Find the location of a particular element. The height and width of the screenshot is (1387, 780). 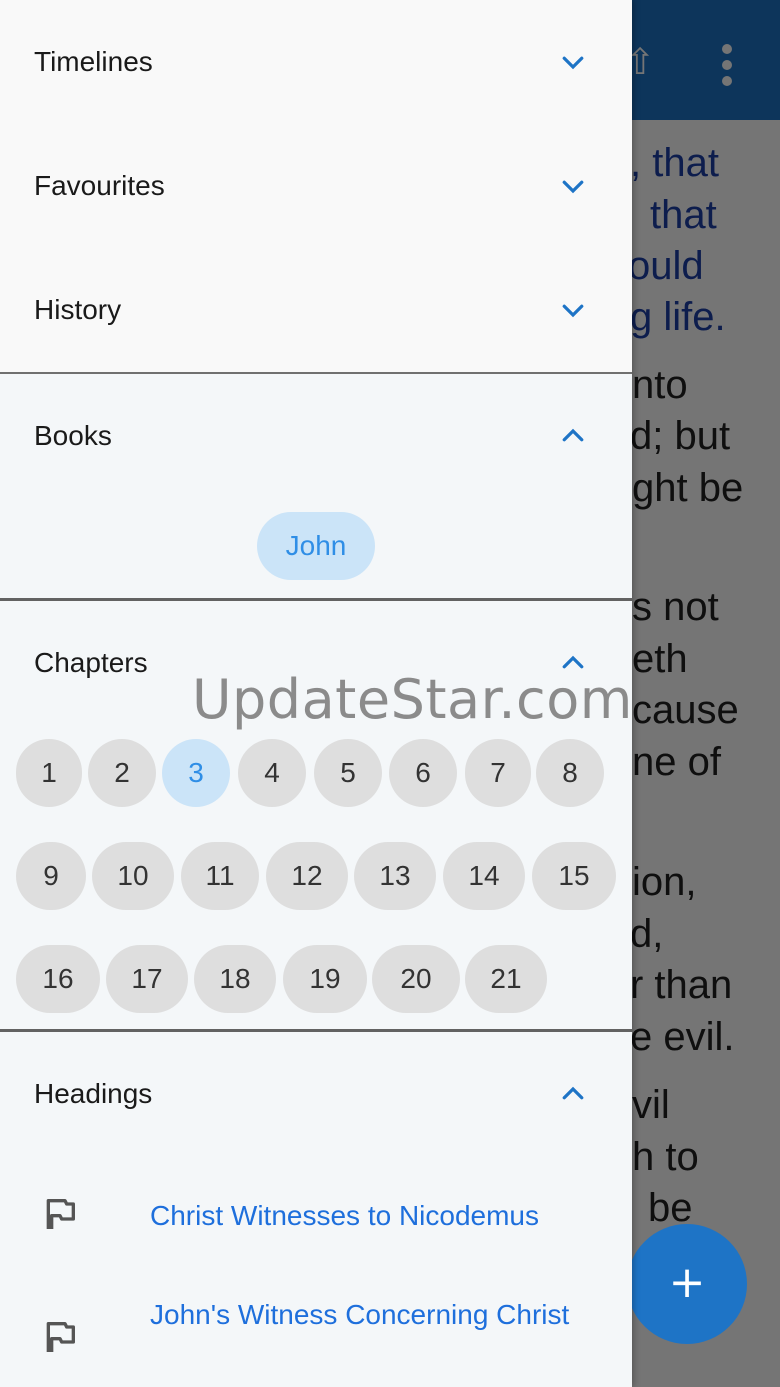

chapter-chip-19: 19 is located at coordinates (325, 979).